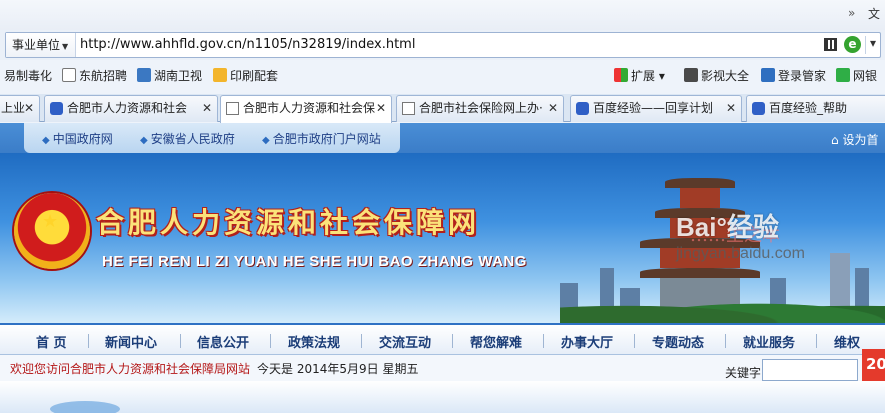 The height and width of the screenshot is (413, 885). I want to click on trees-image, so click(722, 308).